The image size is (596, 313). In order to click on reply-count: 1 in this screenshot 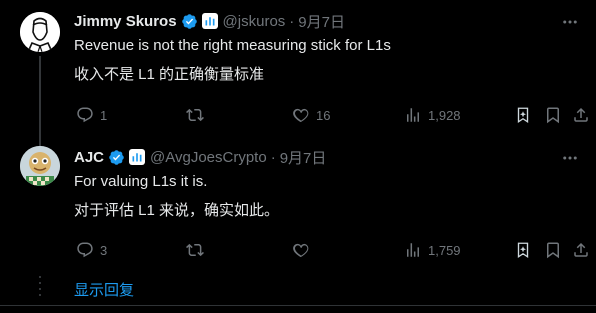, I will do `click(104, 115)`.